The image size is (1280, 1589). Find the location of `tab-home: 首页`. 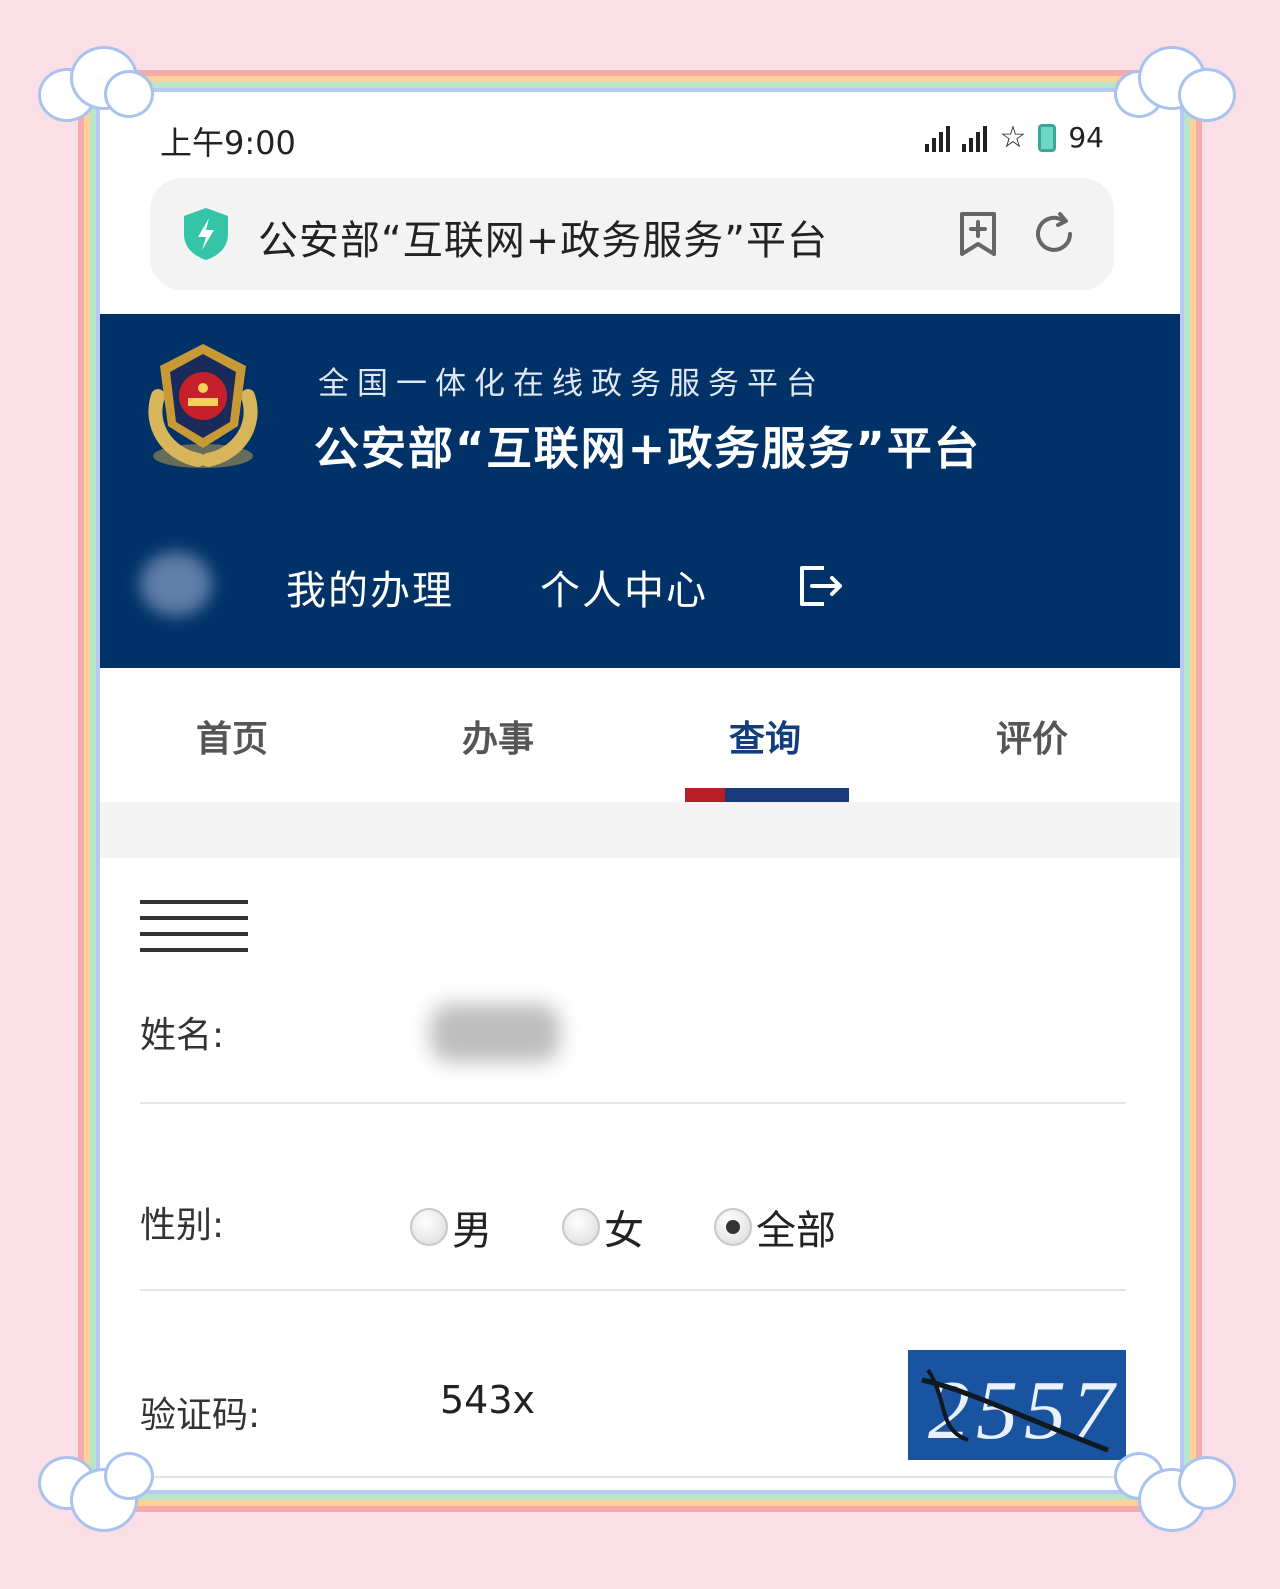

tab-home: 首页 is located at coordinates (232, 736).